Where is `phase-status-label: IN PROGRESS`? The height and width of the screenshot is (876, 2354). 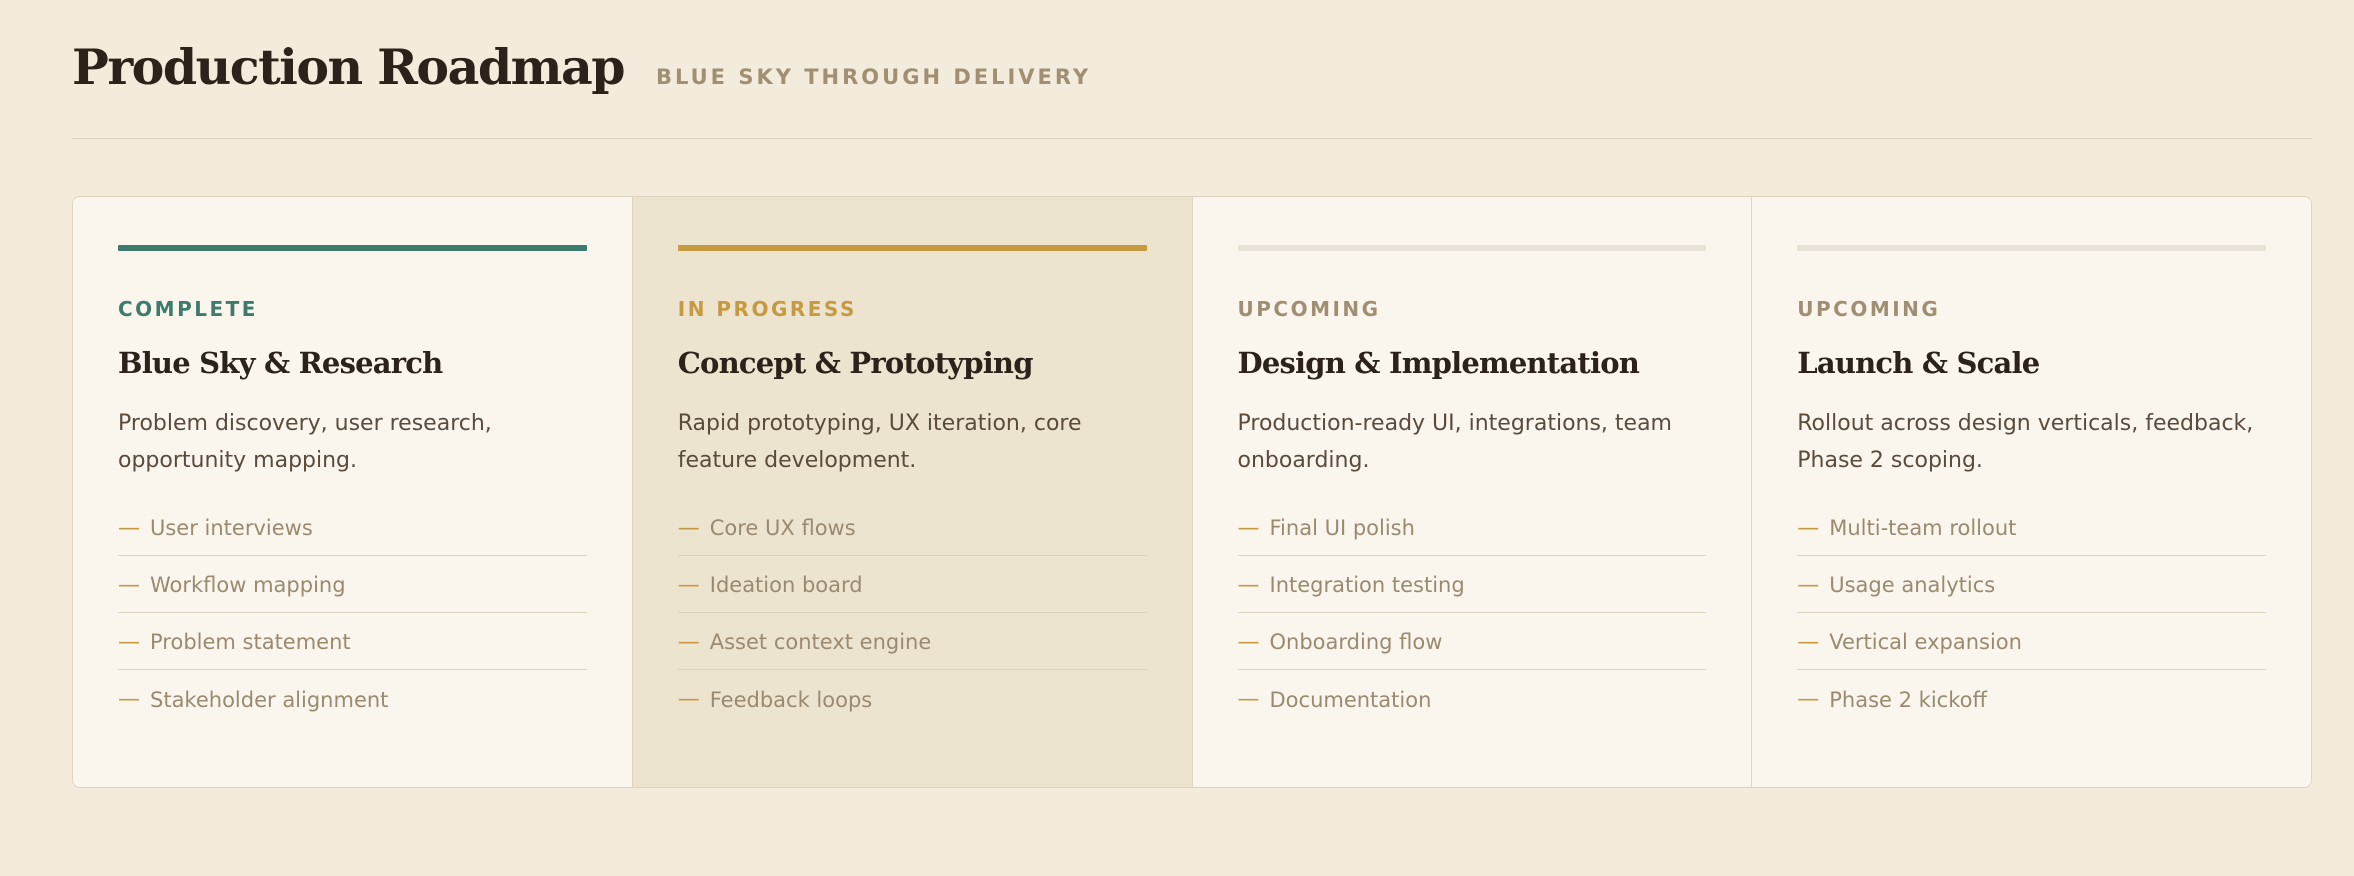 phase-status-label: IN PROGRESS is located at coordinates (767, 309).